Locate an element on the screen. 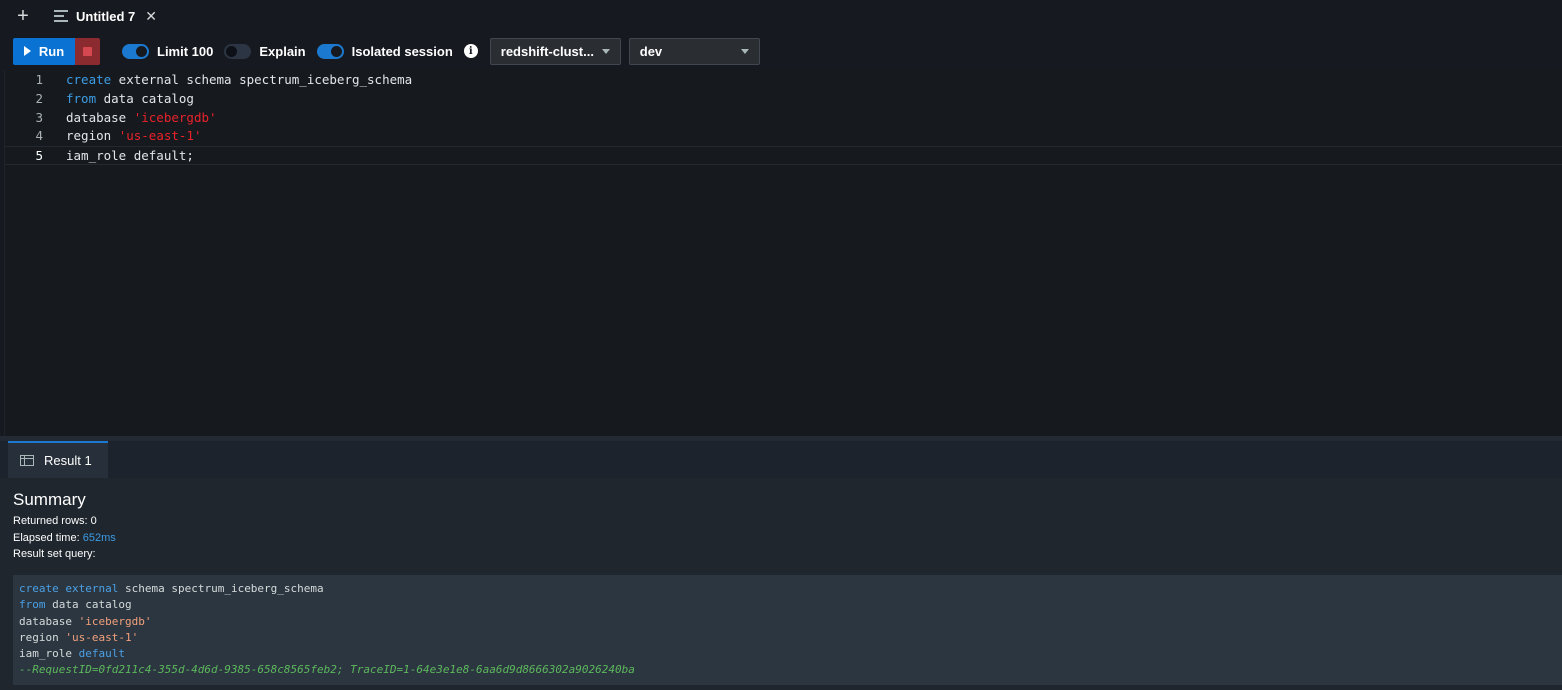 The height and width of the screenshot is (690, 1562). returned-rows: Returned rows: 0 is located at coordinates (787, 521).